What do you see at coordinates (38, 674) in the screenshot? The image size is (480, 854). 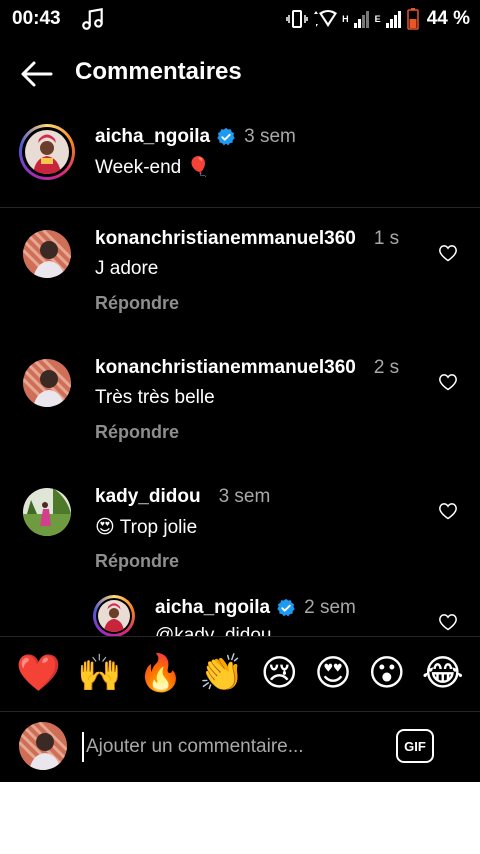 I see `reaction-heart: ❤️` at bounding box center [38, 674].